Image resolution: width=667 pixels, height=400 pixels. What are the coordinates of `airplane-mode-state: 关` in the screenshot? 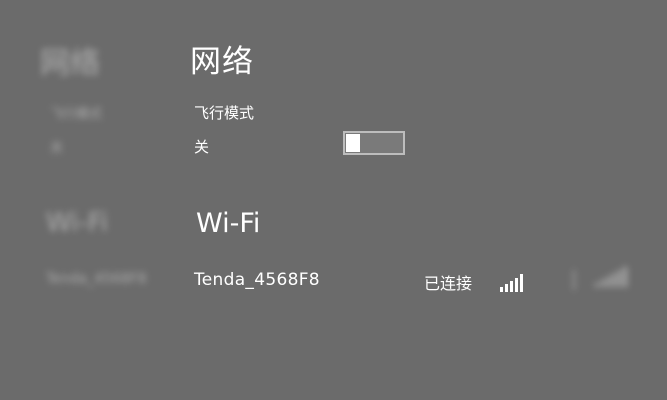 It's located at (202, 147).